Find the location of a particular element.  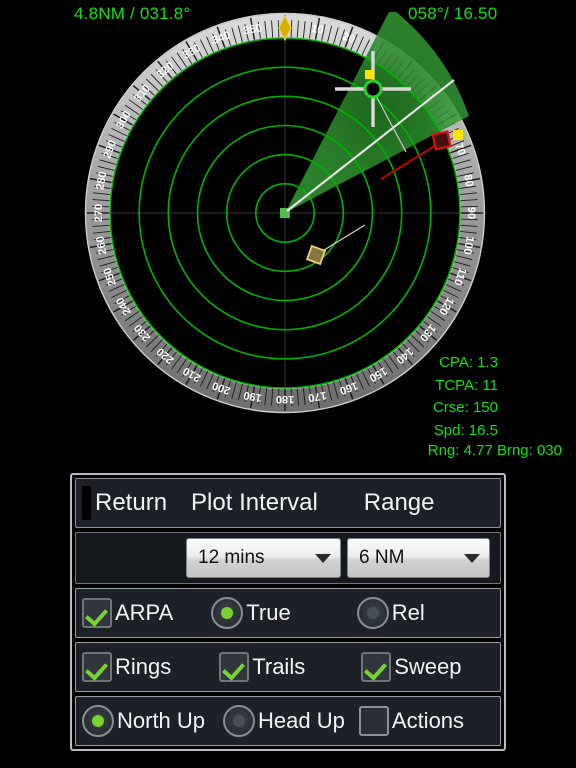

rel-label: Rel is located at coordinates (408, 612).